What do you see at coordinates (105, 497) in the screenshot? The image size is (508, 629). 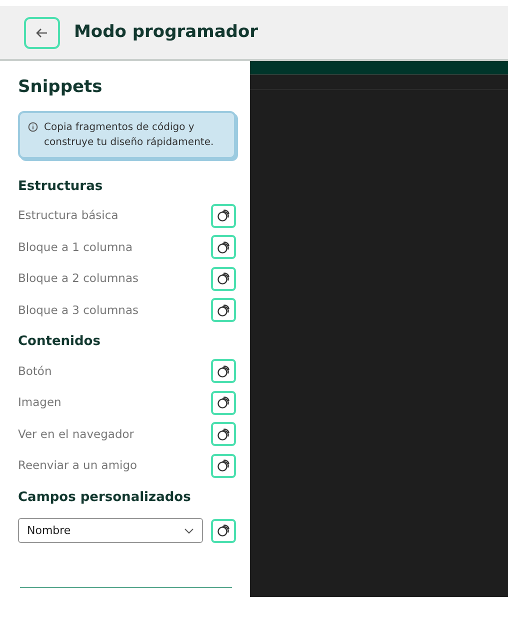 I see `section-title: Campos personalizados` at bounding box center [105, 497].